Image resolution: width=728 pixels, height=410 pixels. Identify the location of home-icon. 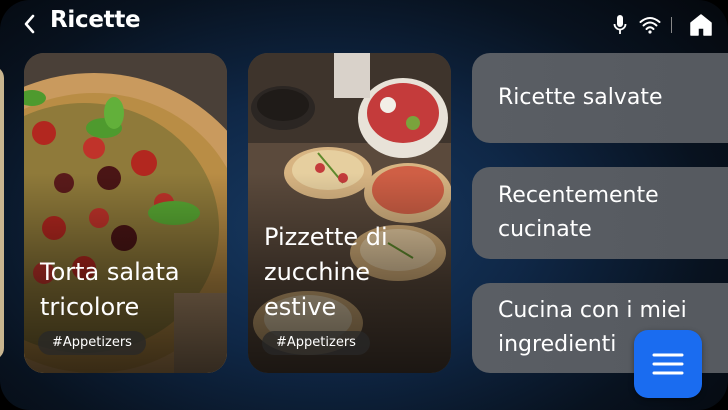
(701, 25).